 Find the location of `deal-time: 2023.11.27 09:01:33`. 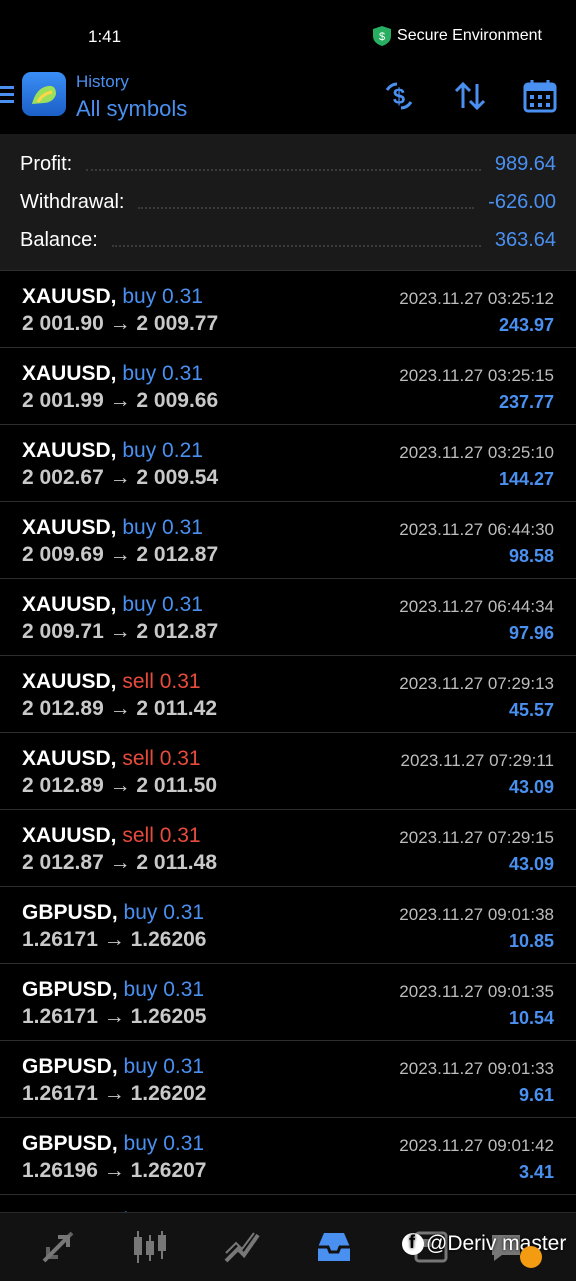

deal-time: 2023.11.27 09:01:33 is located at coordinates (476, 1068).